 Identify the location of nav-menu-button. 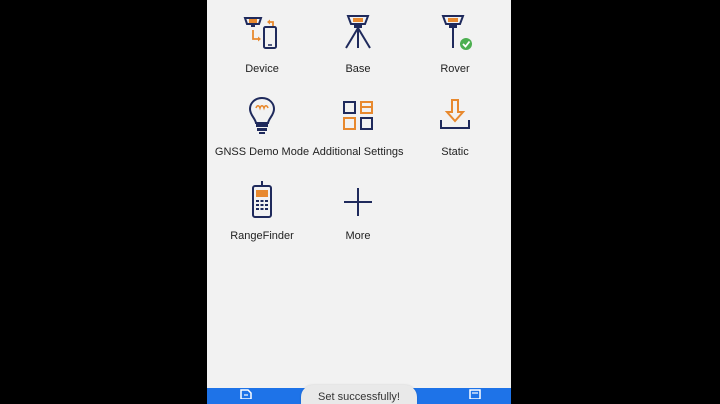
(475, 396).